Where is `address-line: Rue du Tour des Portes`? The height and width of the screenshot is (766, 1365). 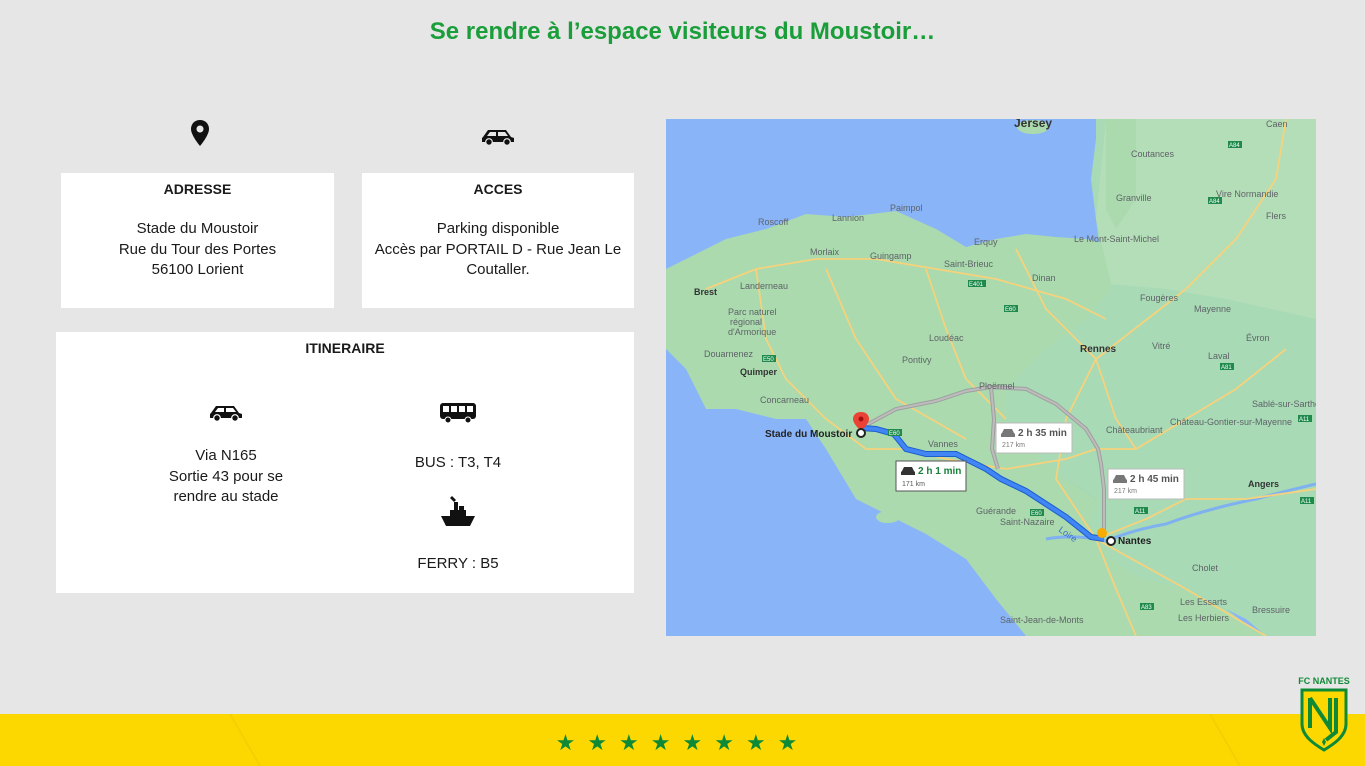
address-line: Rue du Tour des Portes is located at coordinates (197, 249).